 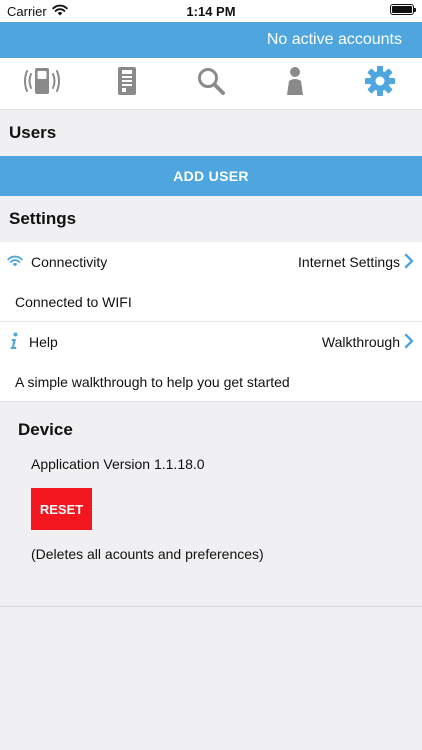 I want to click on intercom-icon, so click(x=42, y=83).